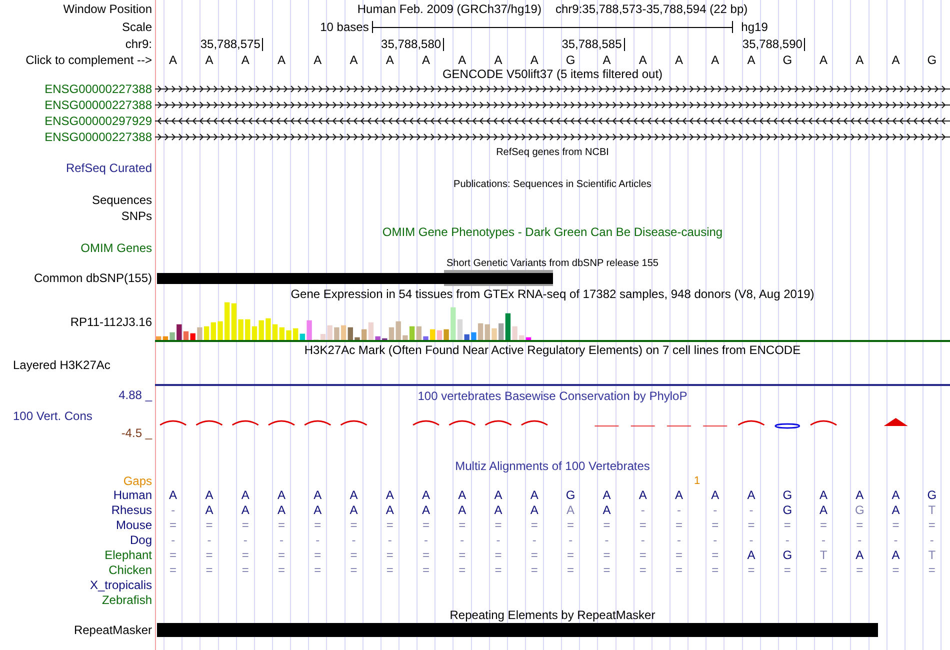 This screenshot has width=950, height=650. Describe the element at coordinates (136, 216) in the screenshot. I see `track-label: SNPs` at that location.